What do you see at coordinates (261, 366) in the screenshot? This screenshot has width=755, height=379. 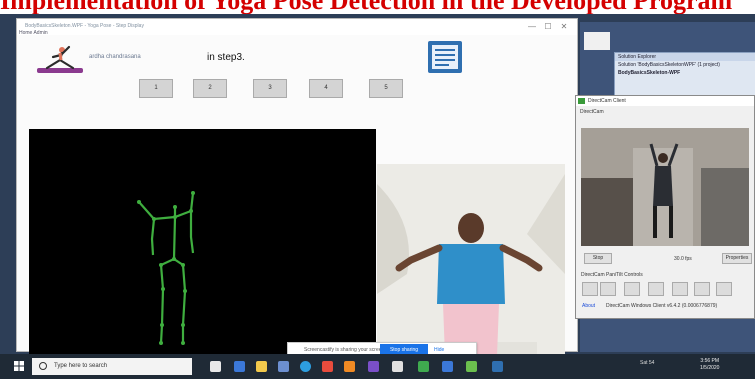 I see `file-explorer-icon` at bounding box center [261, 366].